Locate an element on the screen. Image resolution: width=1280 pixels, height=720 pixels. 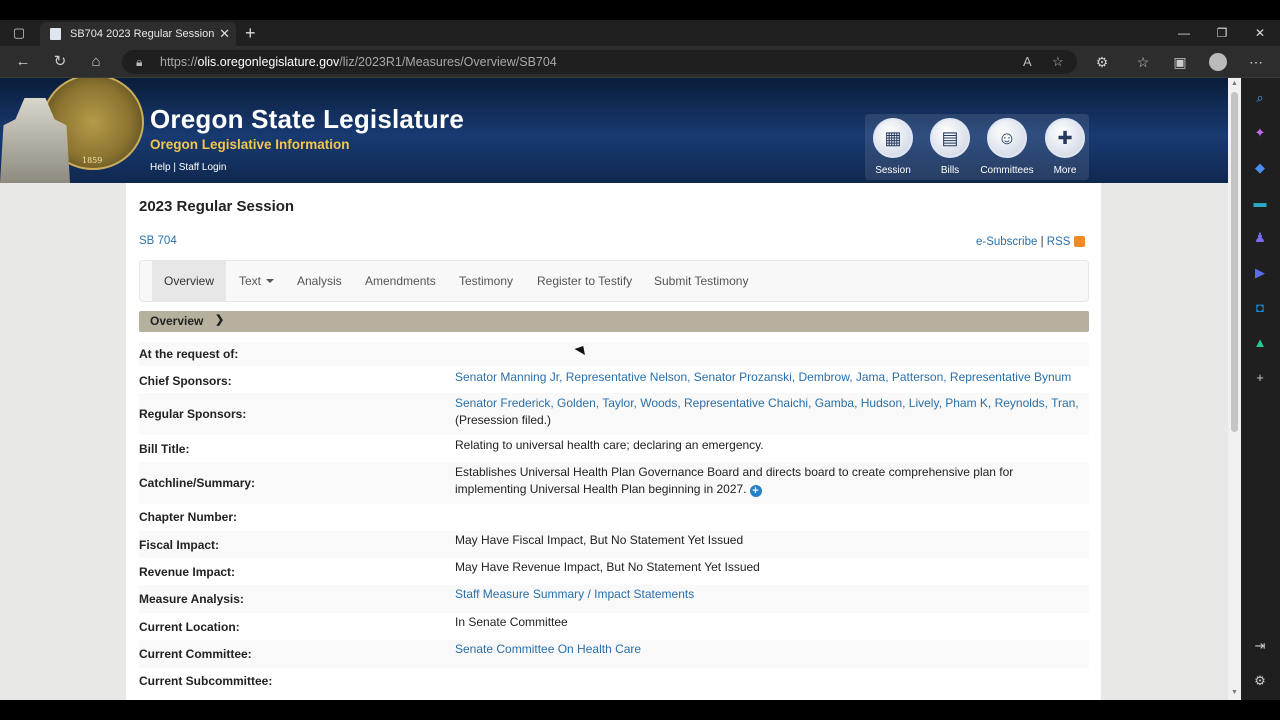
tools-icon: ▬ is located at coordinates (1260, 203).